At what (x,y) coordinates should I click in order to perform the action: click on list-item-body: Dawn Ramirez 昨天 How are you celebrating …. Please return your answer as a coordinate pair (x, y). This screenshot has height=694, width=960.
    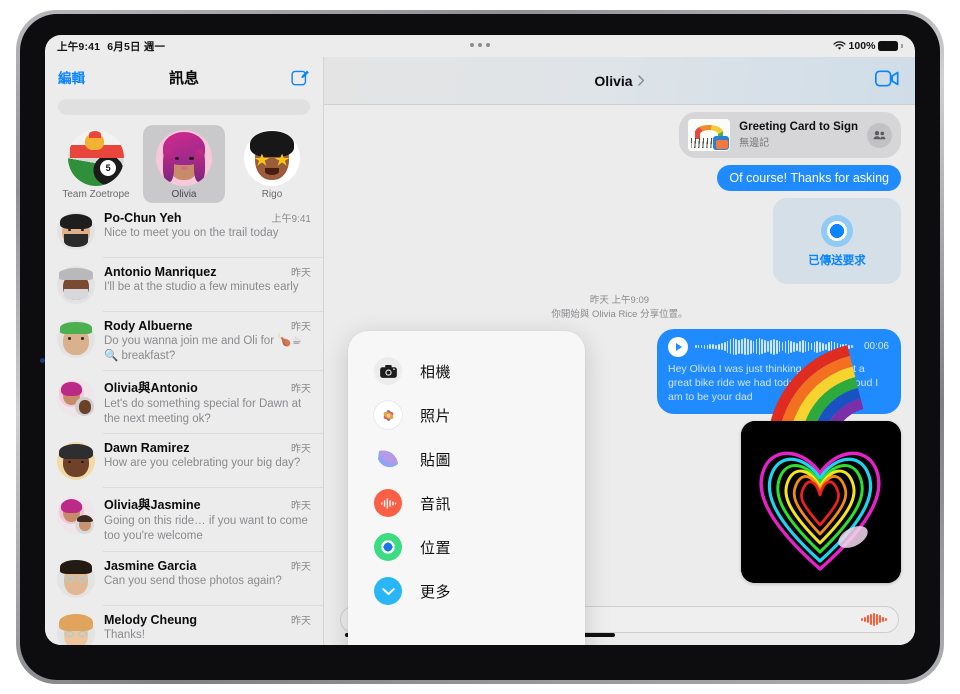
    Looking at the image, I should click on (207, 460).